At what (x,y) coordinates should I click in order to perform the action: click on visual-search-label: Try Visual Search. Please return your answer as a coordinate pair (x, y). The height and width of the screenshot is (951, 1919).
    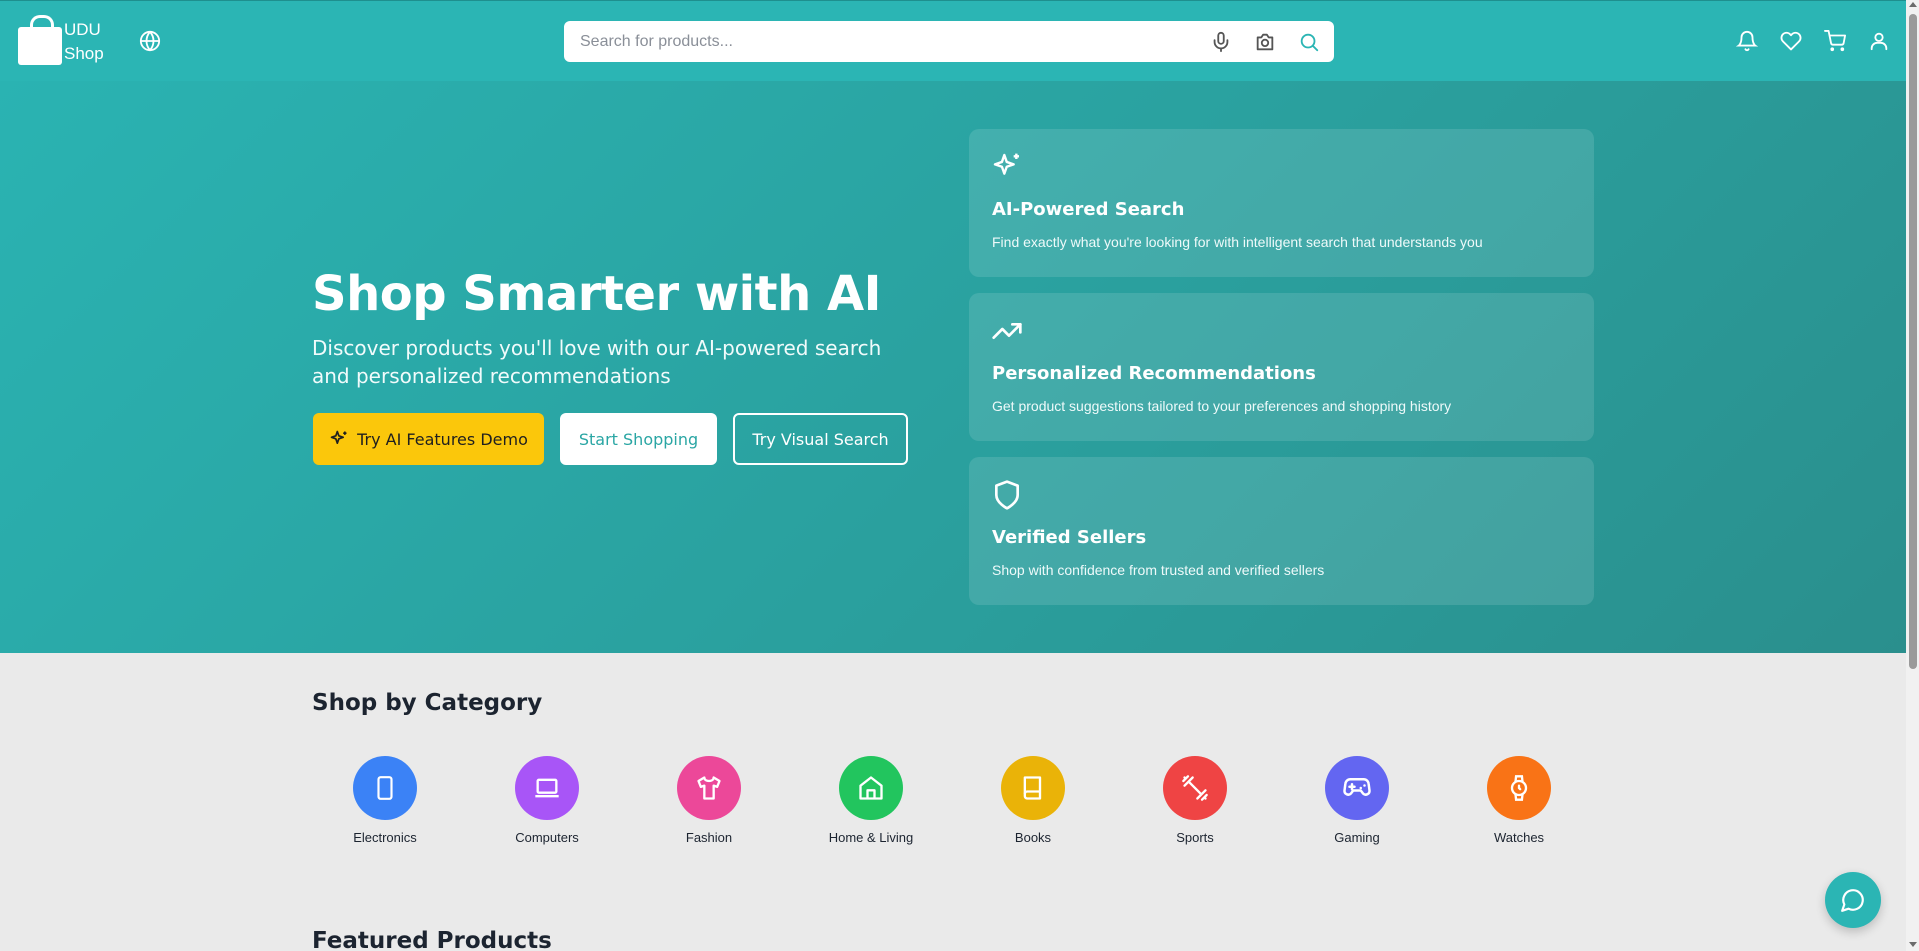
    Looking at the image, I should click on (820, 439).